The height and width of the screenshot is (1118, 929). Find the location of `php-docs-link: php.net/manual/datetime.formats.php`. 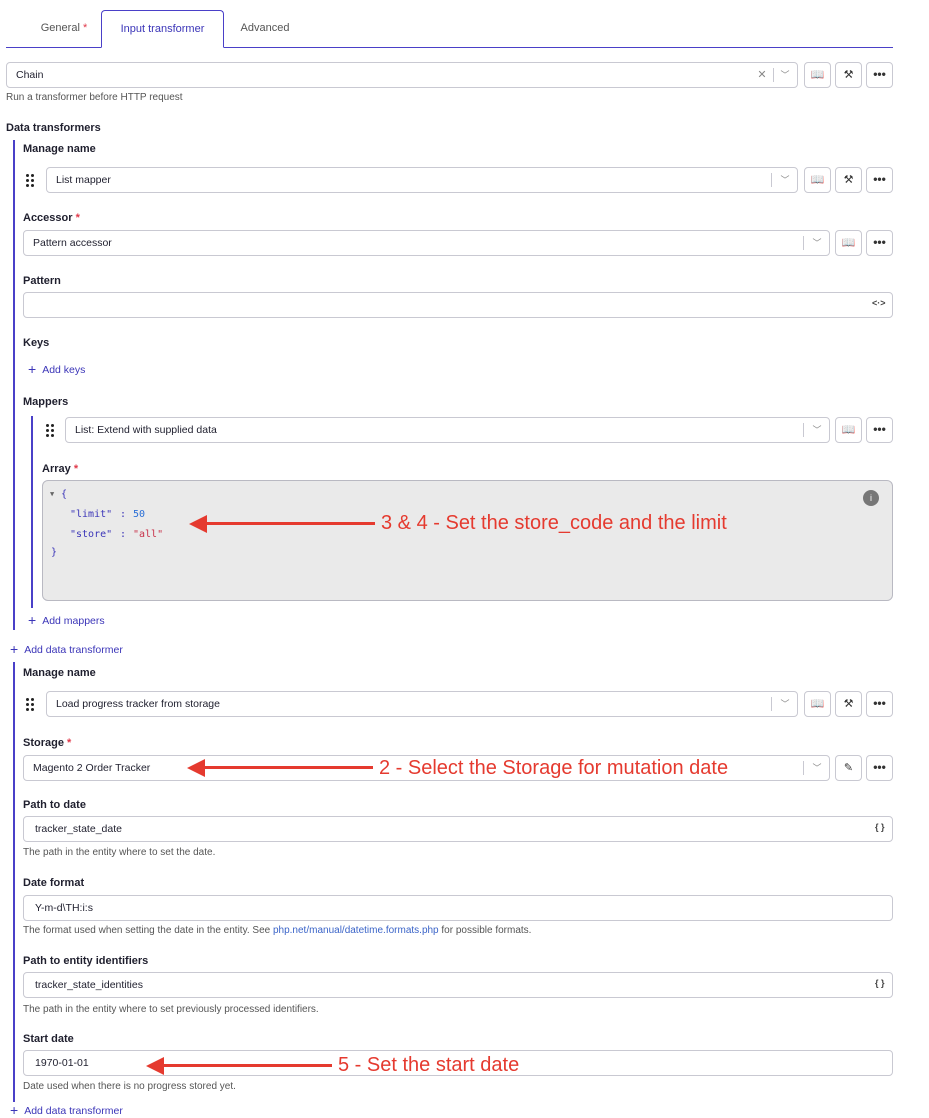

php-docs-link: php.net/manual/datetime.formats.php is located at coordinates (356, 930).